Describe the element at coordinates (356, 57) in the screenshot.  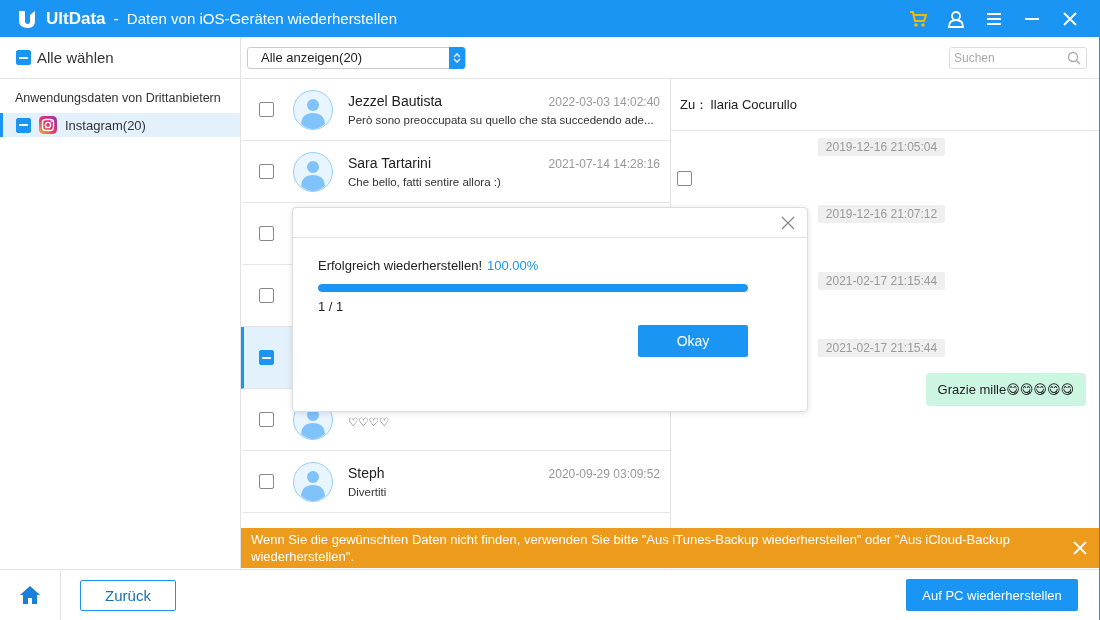
I see `filter-dropdown: Alle anzeigen(20)` at that location.